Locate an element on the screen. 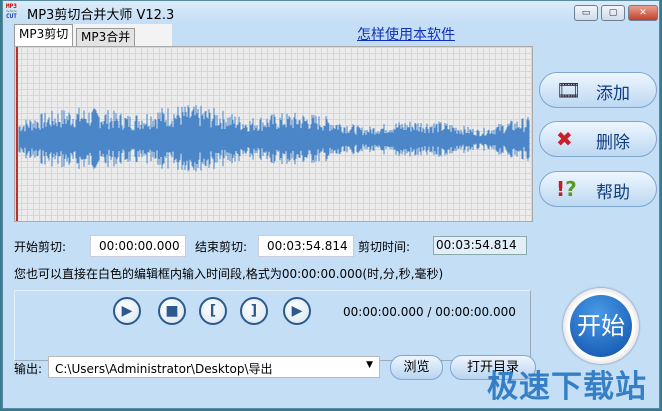 The image size is (662, 411). play-button: ▶ is located at coordinates (127, 311).